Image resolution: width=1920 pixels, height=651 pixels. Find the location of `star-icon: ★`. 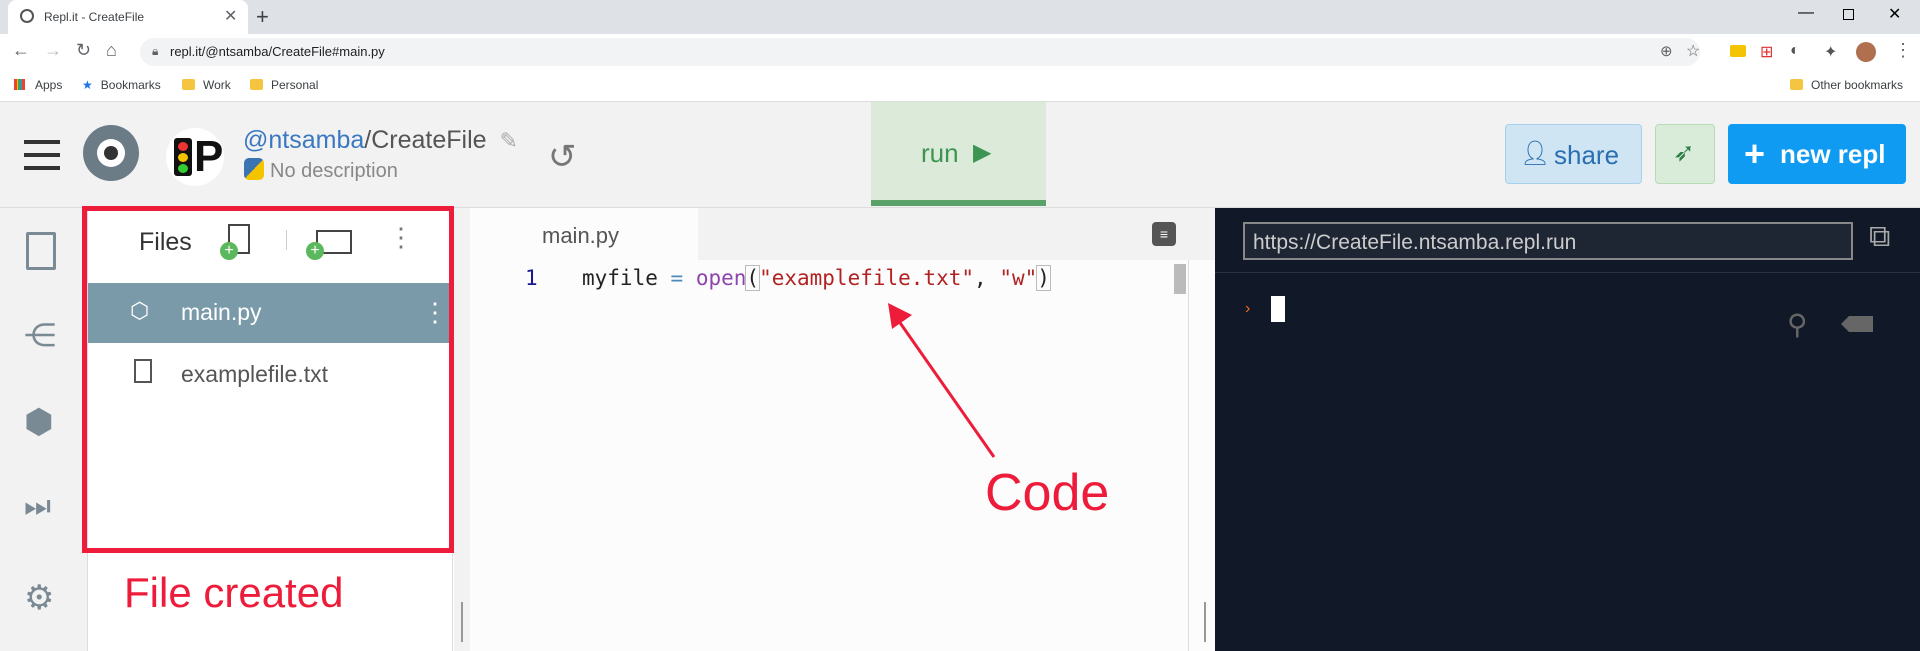

star-icon: ★ is located at coordinates (87, 85).